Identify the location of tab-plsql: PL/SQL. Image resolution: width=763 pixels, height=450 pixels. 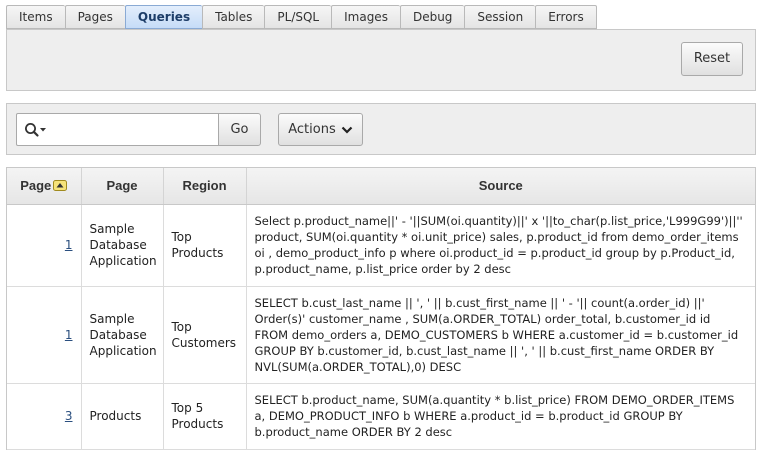
(298, 17).